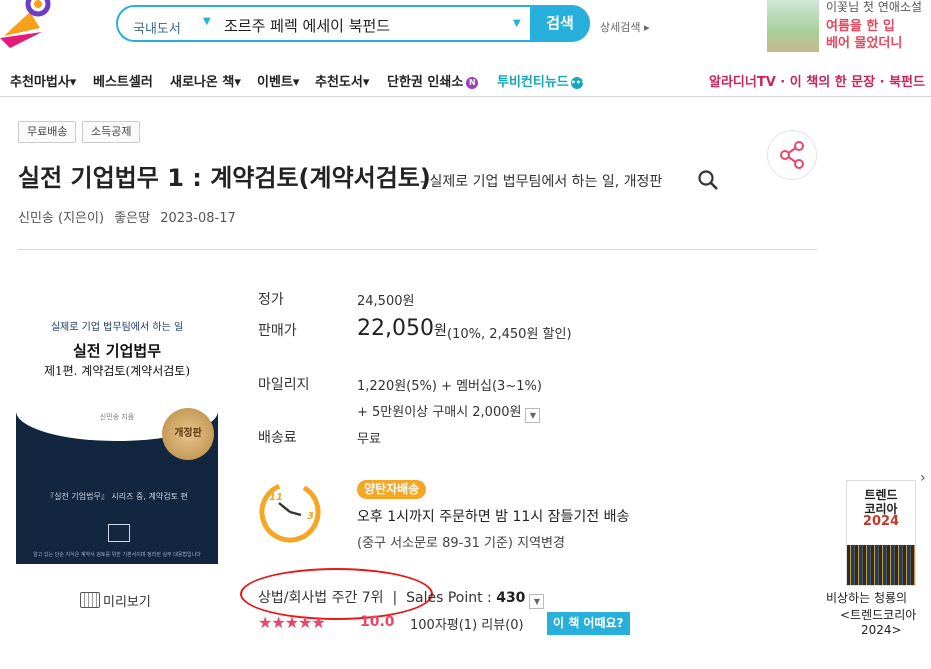 The height and width of the screenshot is (669, 931). What do you see at coordinates (117, 327) in the screenshot?
I see `cover-subtitle: 실제로 기업 법무팀에서 하는 일` at bounding box center [117, 327].